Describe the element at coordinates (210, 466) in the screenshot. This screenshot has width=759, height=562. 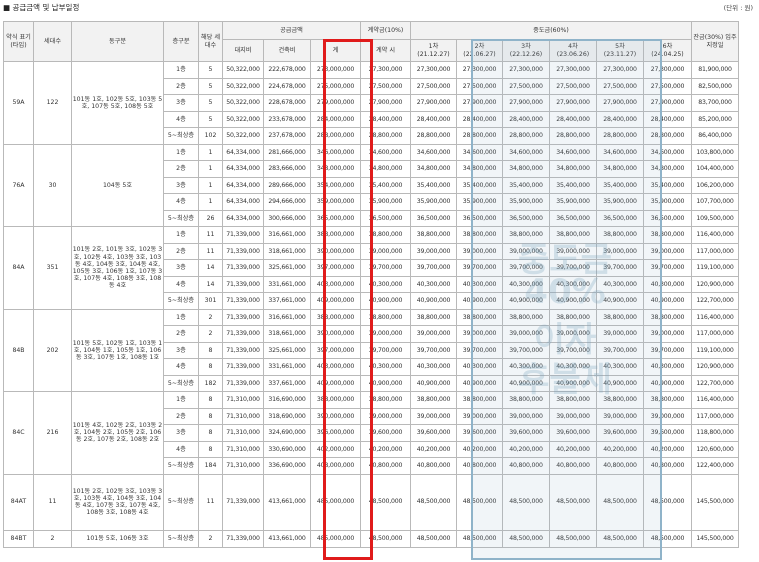
I see `unit-count-cell: 184` at that location.